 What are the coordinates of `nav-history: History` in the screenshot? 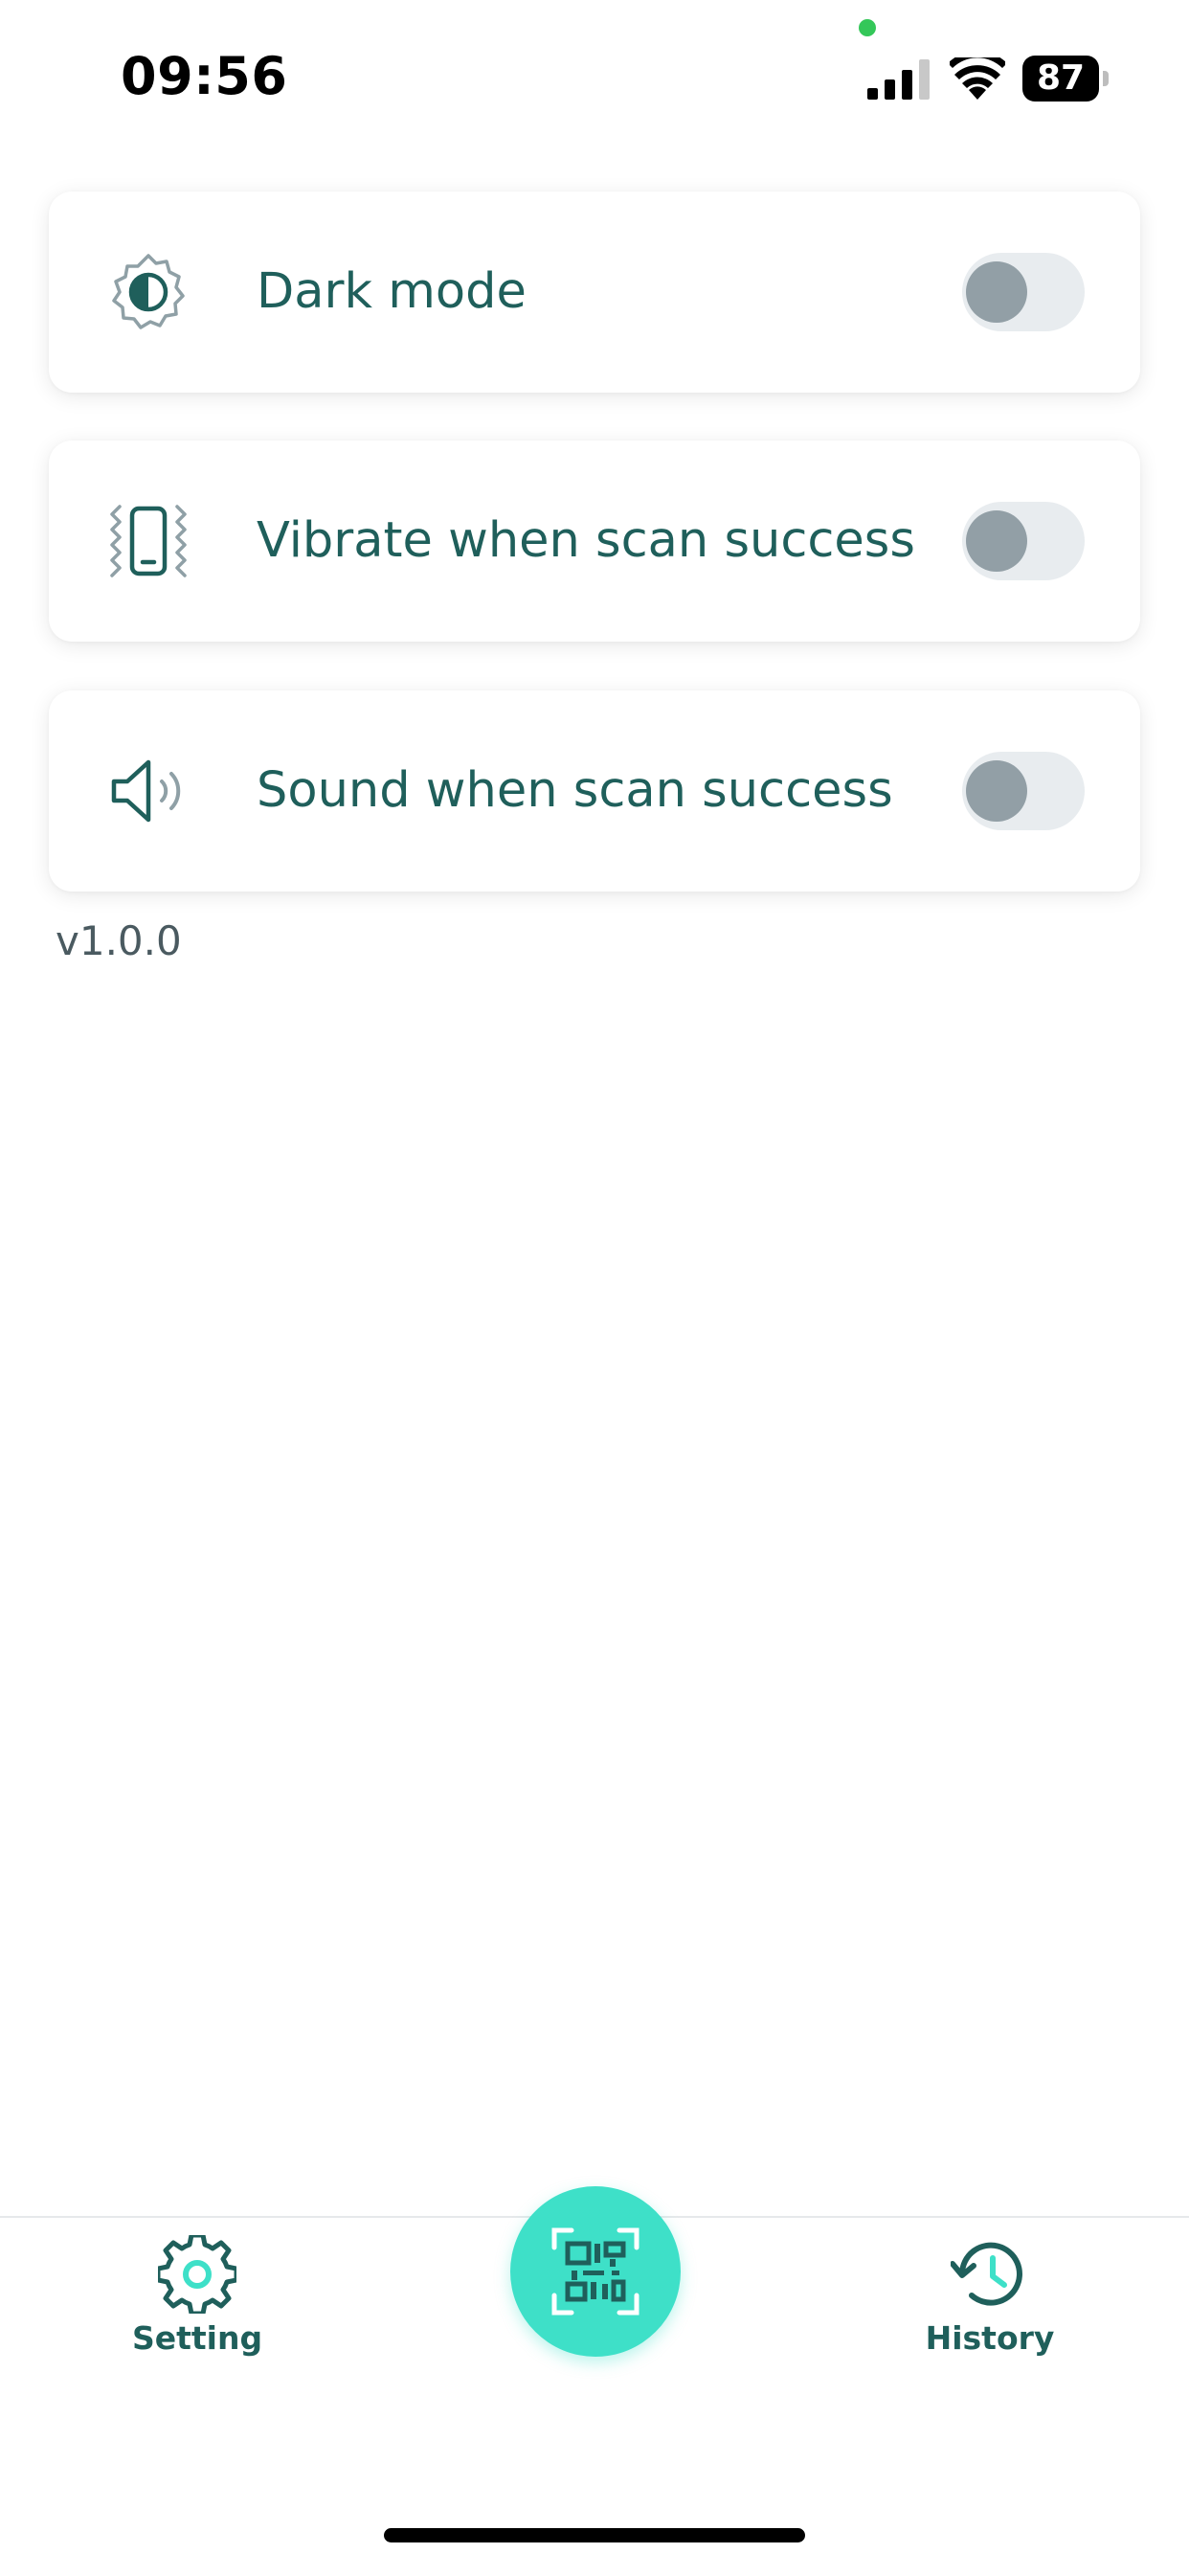 It's located at (990, 2307).